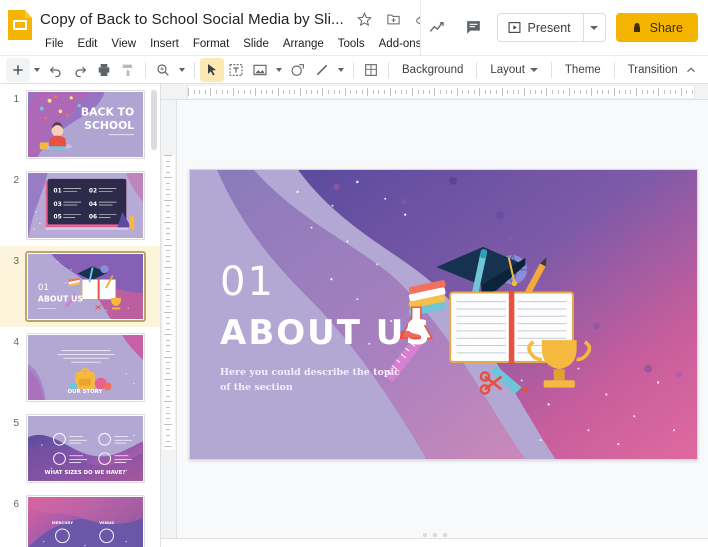  I want to click on filmstrip-slide-6: 6 MERCURY VENUS, so click(80, 518).